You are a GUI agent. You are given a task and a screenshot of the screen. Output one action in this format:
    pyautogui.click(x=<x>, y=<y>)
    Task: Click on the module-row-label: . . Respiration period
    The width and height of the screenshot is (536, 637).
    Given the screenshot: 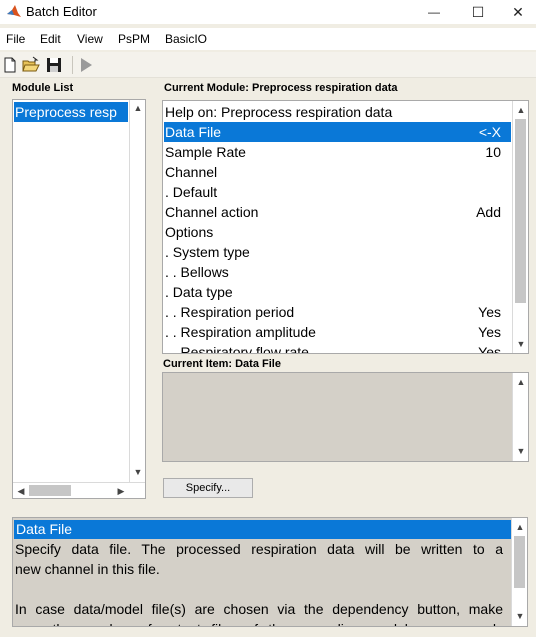 What is the action you would take?
    pyautogui.click(x=230, y=312)
    